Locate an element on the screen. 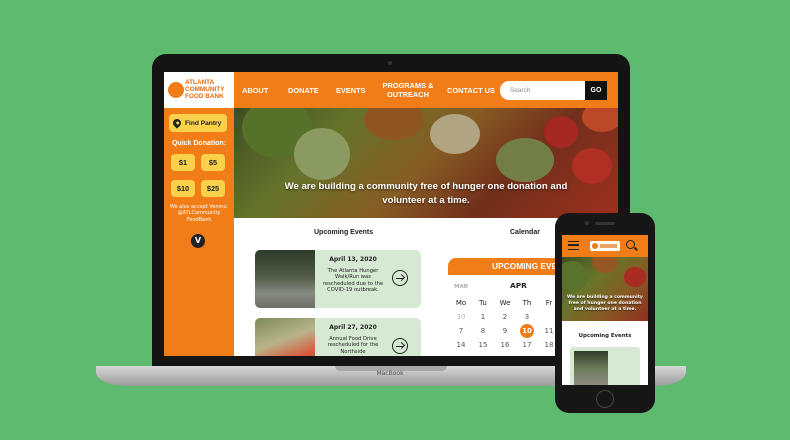  site-logo-text: Atlanta Community Food Bank is located at coordinates (205, 89).